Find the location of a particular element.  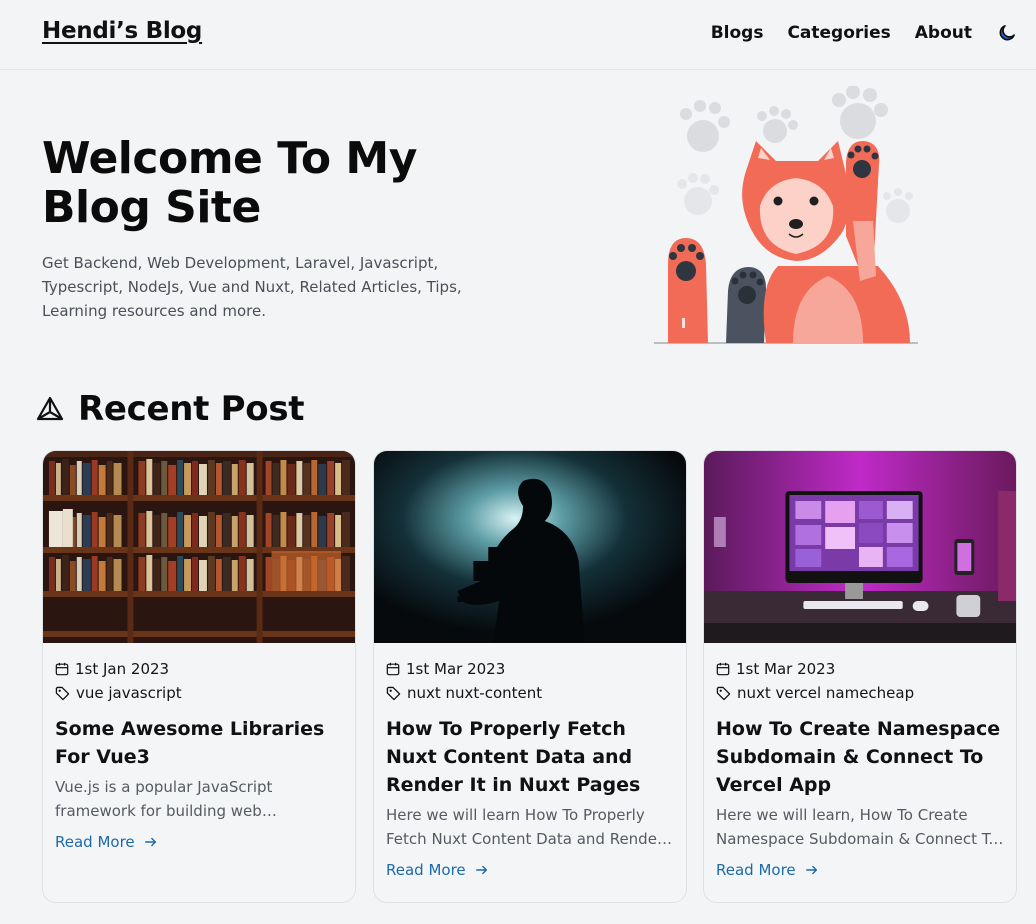

post-tags-text: vue javascript is located at coordinates (129, 693).